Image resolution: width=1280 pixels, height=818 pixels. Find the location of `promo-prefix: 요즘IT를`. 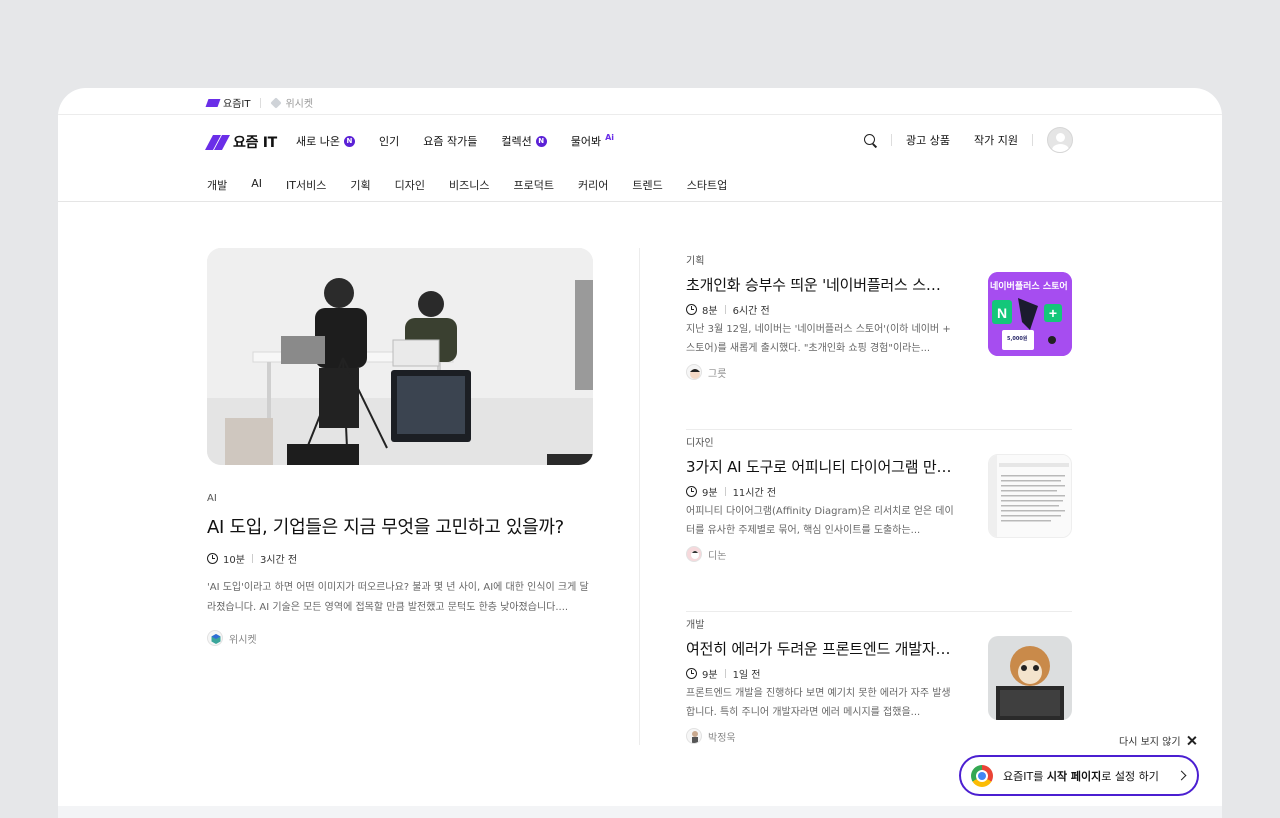

promo-prefix: 요즘IT를 is located at coordinates (1025, 776).